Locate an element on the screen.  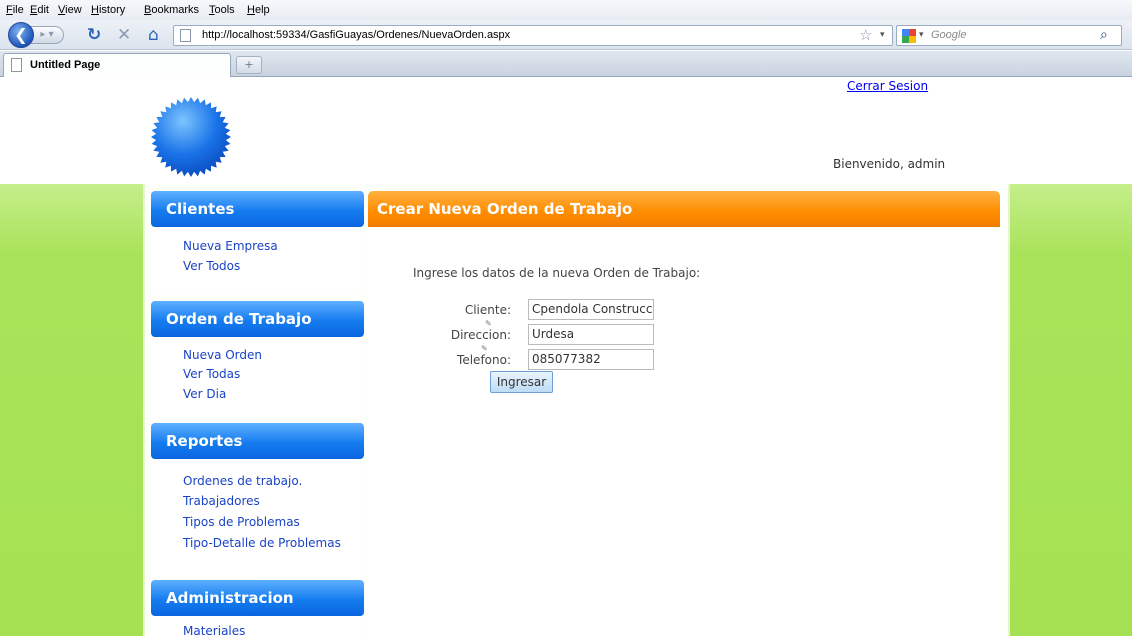
sidebar-link-tipos-de-problemas: Tipos de Problemas is located at coordinates (241, 522).